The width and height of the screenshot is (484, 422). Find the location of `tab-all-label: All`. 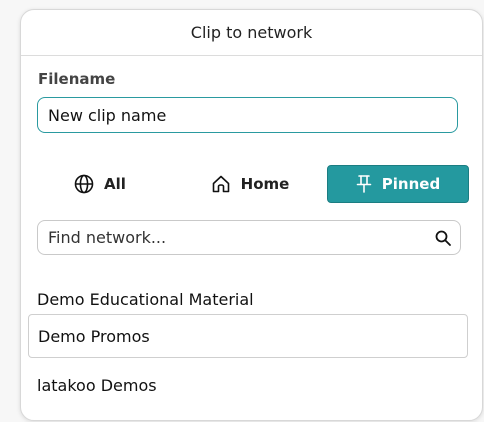

tab-all-label: All is located at coordinates (115, 184).